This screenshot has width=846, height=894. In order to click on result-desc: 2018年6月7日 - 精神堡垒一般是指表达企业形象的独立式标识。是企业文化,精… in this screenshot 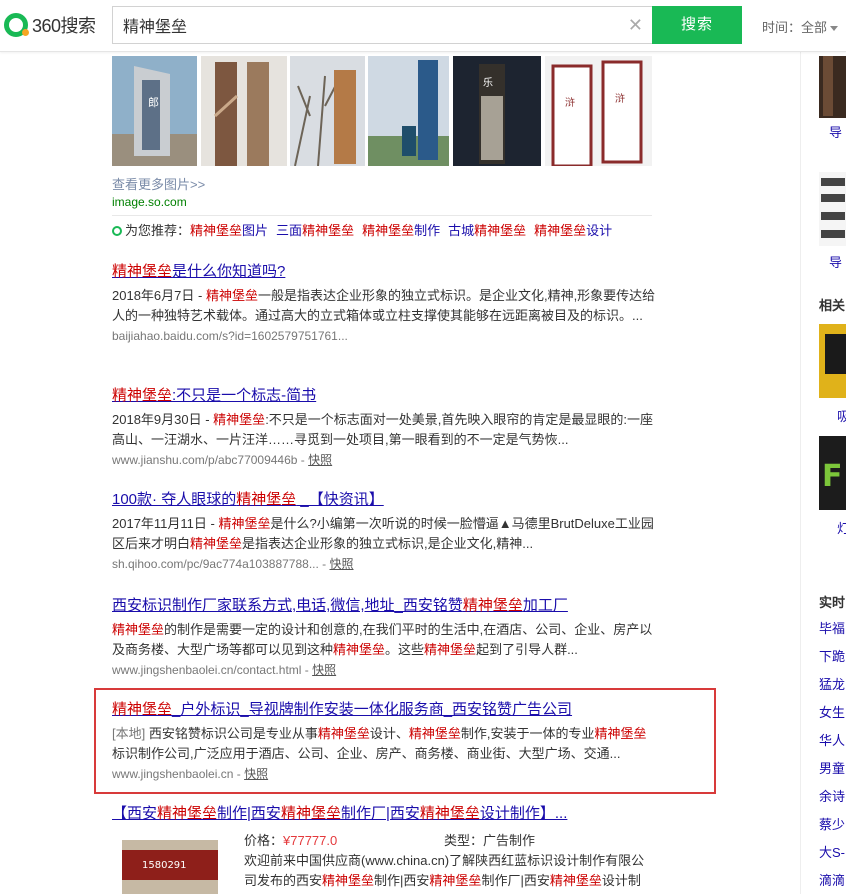, I will do `click(384, 305)`.